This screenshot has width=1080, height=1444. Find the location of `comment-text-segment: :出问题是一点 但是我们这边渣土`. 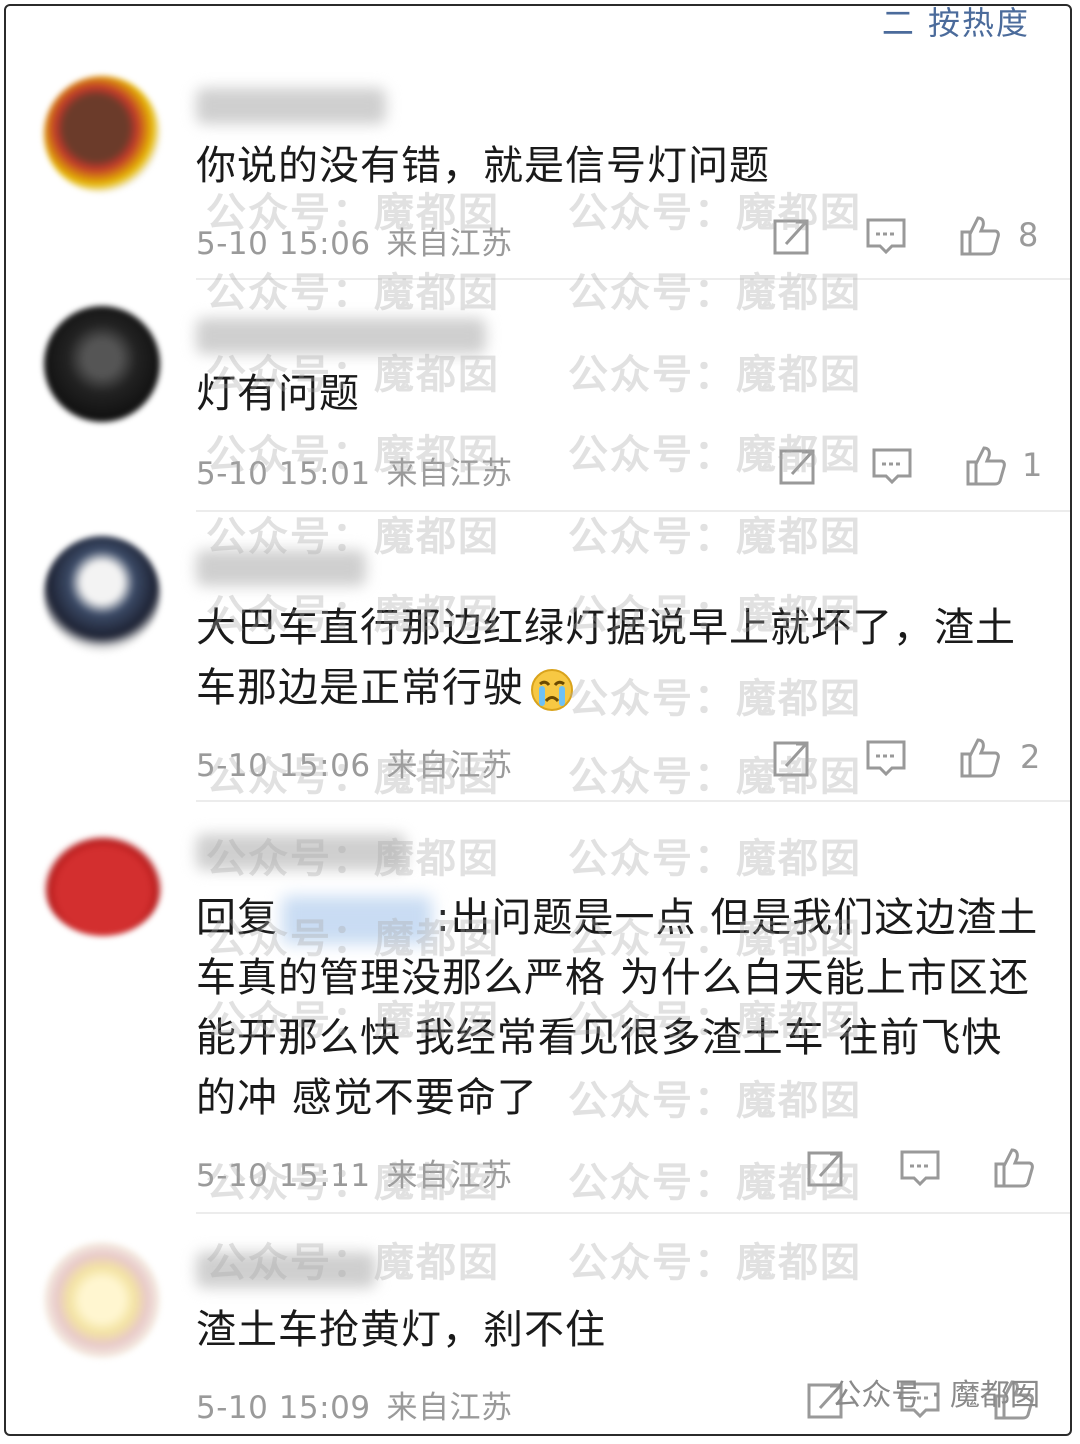

comment-text-segment: :出问题是一点 但是我们这边渣土 is located at coordinates (737, 918).